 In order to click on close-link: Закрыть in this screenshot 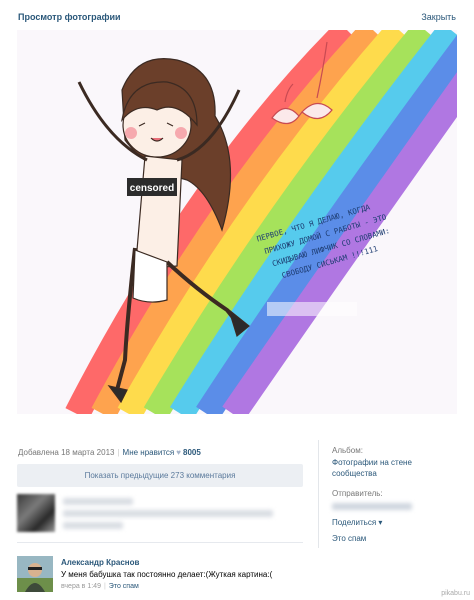, I will do `click(438, 17)`.